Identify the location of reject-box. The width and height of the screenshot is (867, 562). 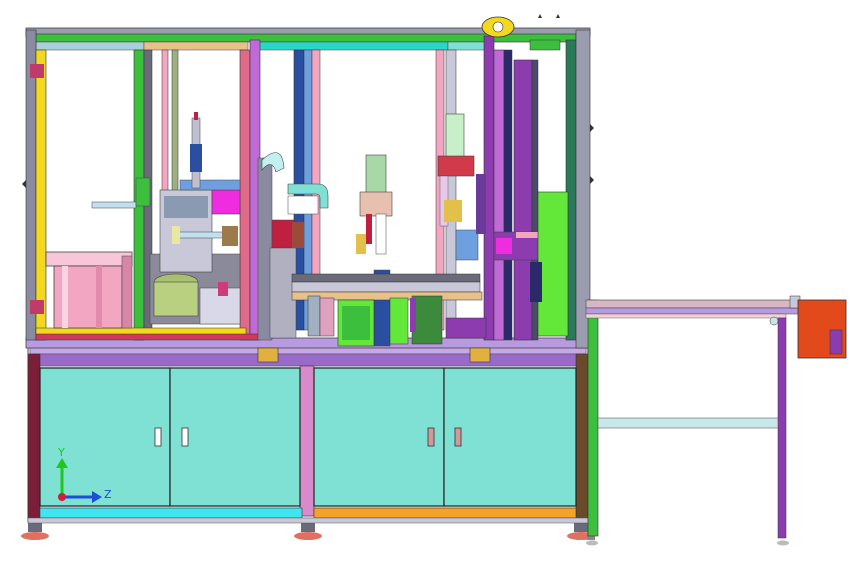
(822, 329).